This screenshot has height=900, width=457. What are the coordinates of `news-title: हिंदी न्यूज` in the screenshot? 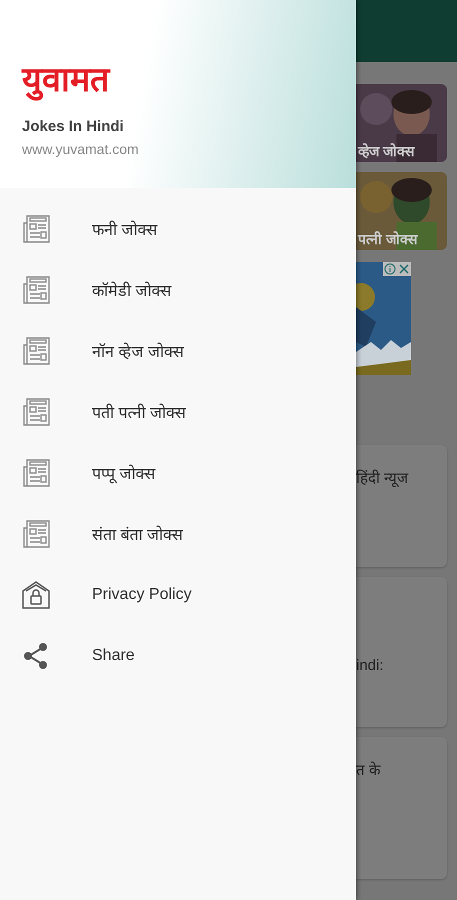 It's located at (382, 478).